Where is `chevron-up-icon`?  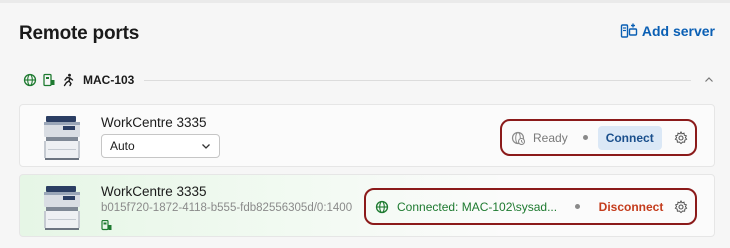
chevron-up-icon is located at coordinates (709, 80).